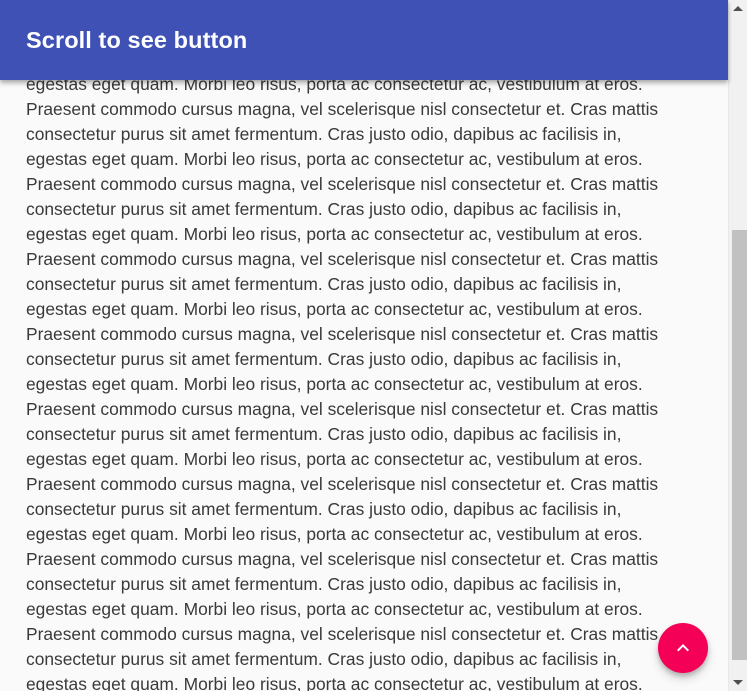 The width and height of the screenshot is (747, 691). Describe the element at coordinates (364, 40) in the screenshot. I see `app-bar: Scroll to see button` at that location.